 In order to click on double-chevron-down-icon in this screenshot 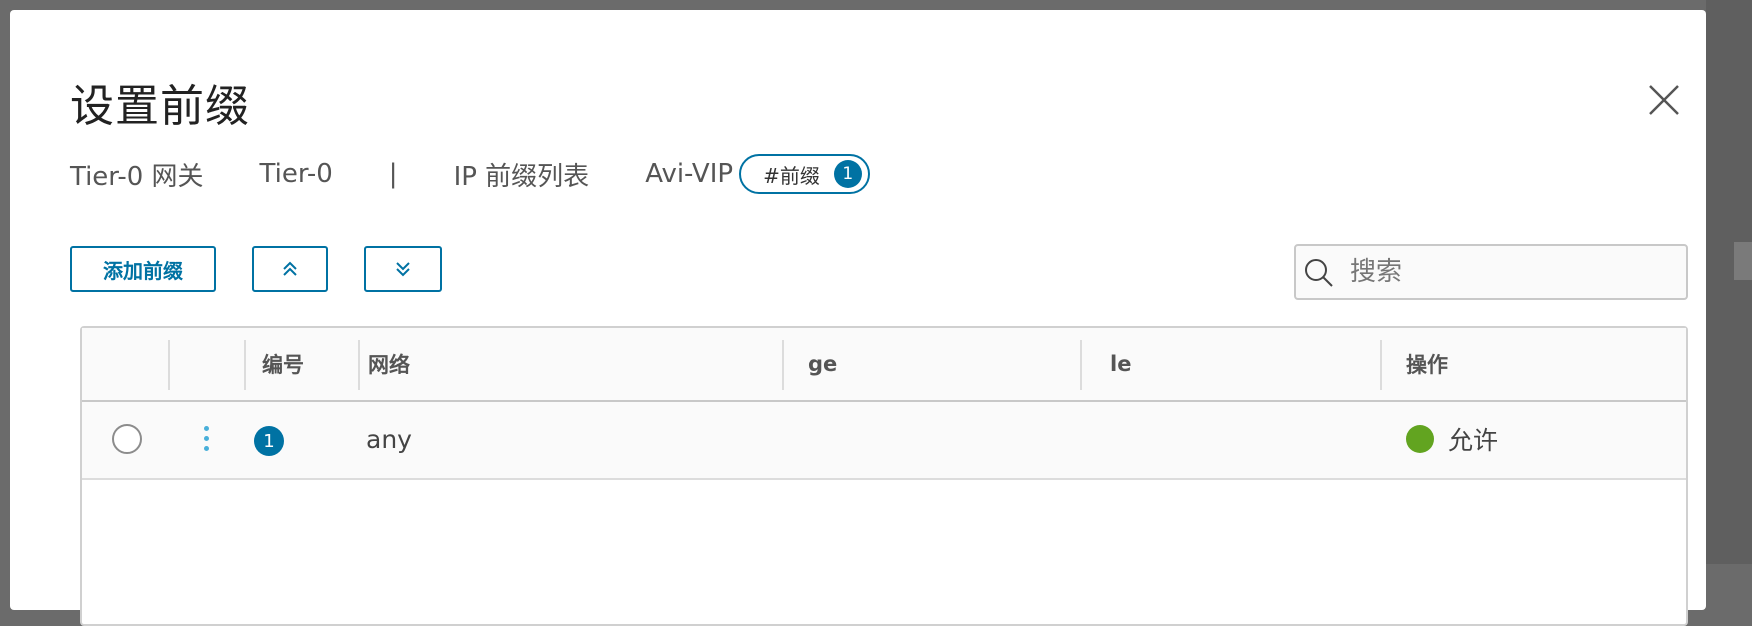, I will do `click(403, 269)`.